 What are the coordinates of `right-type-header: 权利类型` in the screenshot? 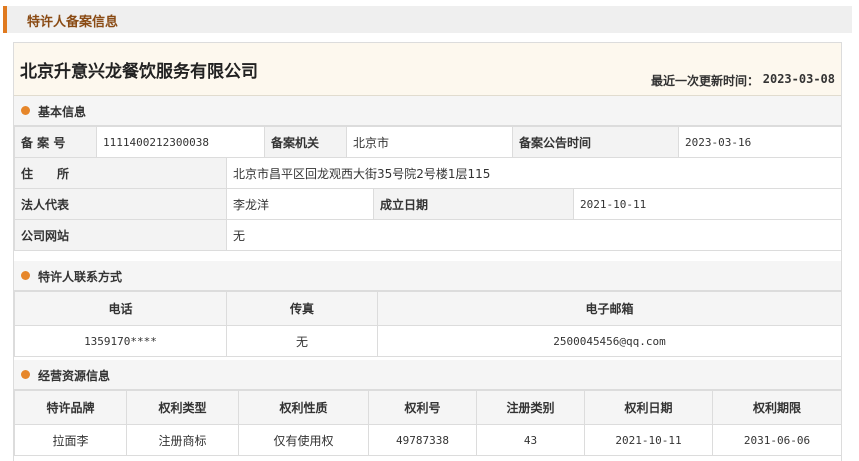 It's located at (182, 407).